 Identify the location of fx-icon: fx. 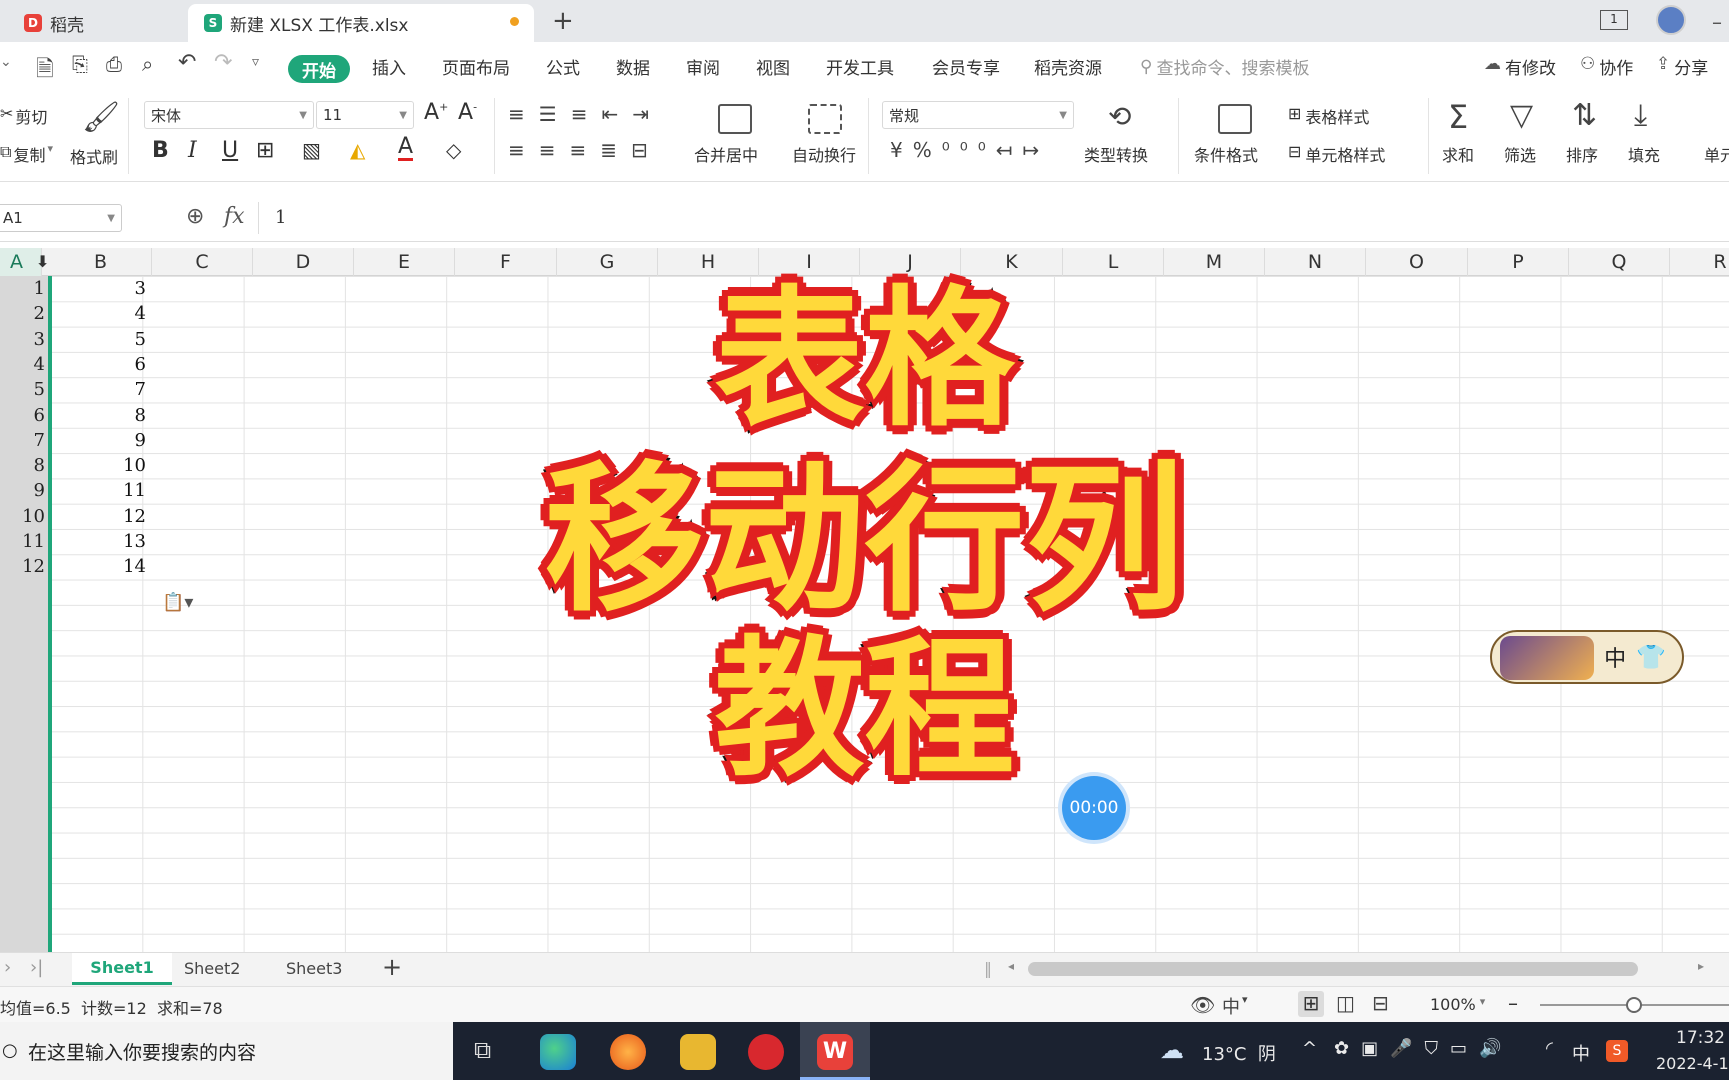
(234, 216).